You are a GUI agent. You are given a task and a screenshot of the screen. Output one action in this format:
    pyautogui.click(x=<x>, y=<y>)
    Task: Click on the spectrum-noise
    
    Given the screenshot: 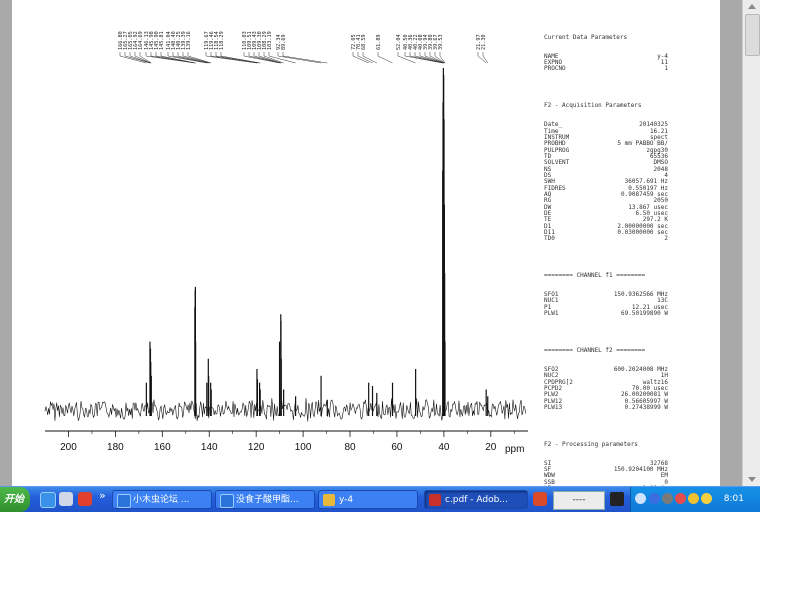 What is the action you would take?
    pyautogui.click(x=285, y=410)
    